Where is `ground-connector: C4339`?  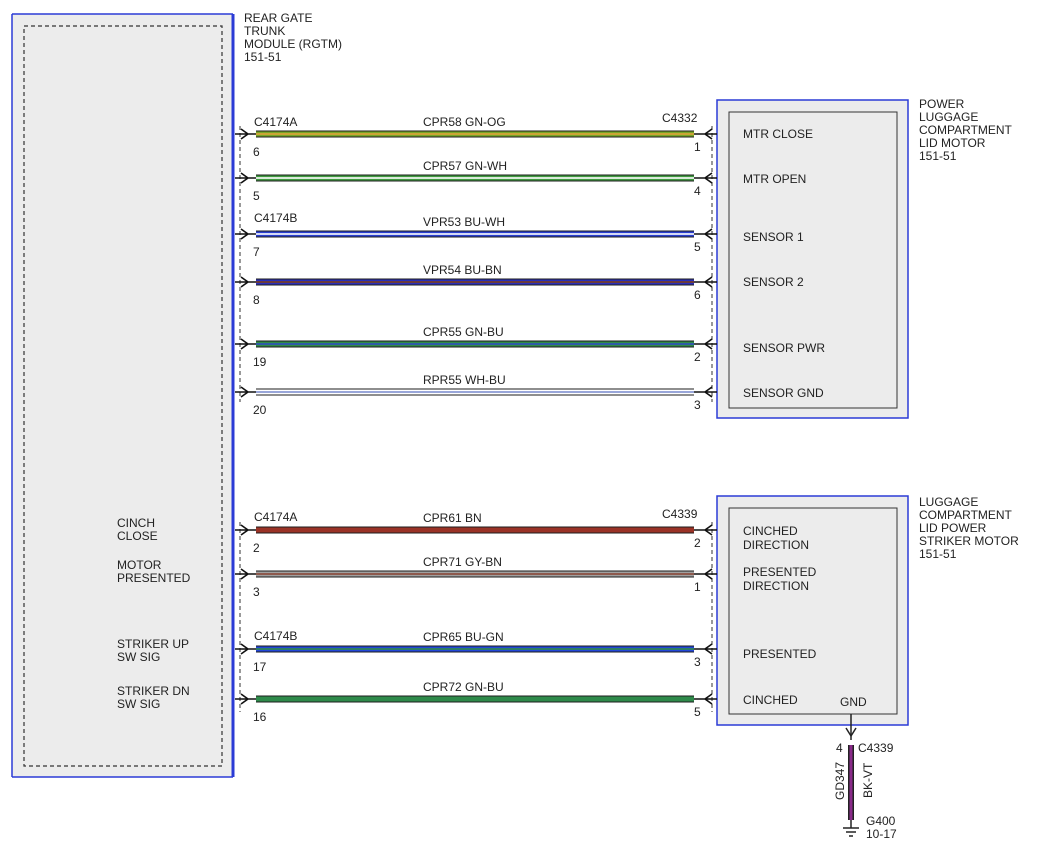
ground-connector: C4339 is located at coordinates (876, 748).